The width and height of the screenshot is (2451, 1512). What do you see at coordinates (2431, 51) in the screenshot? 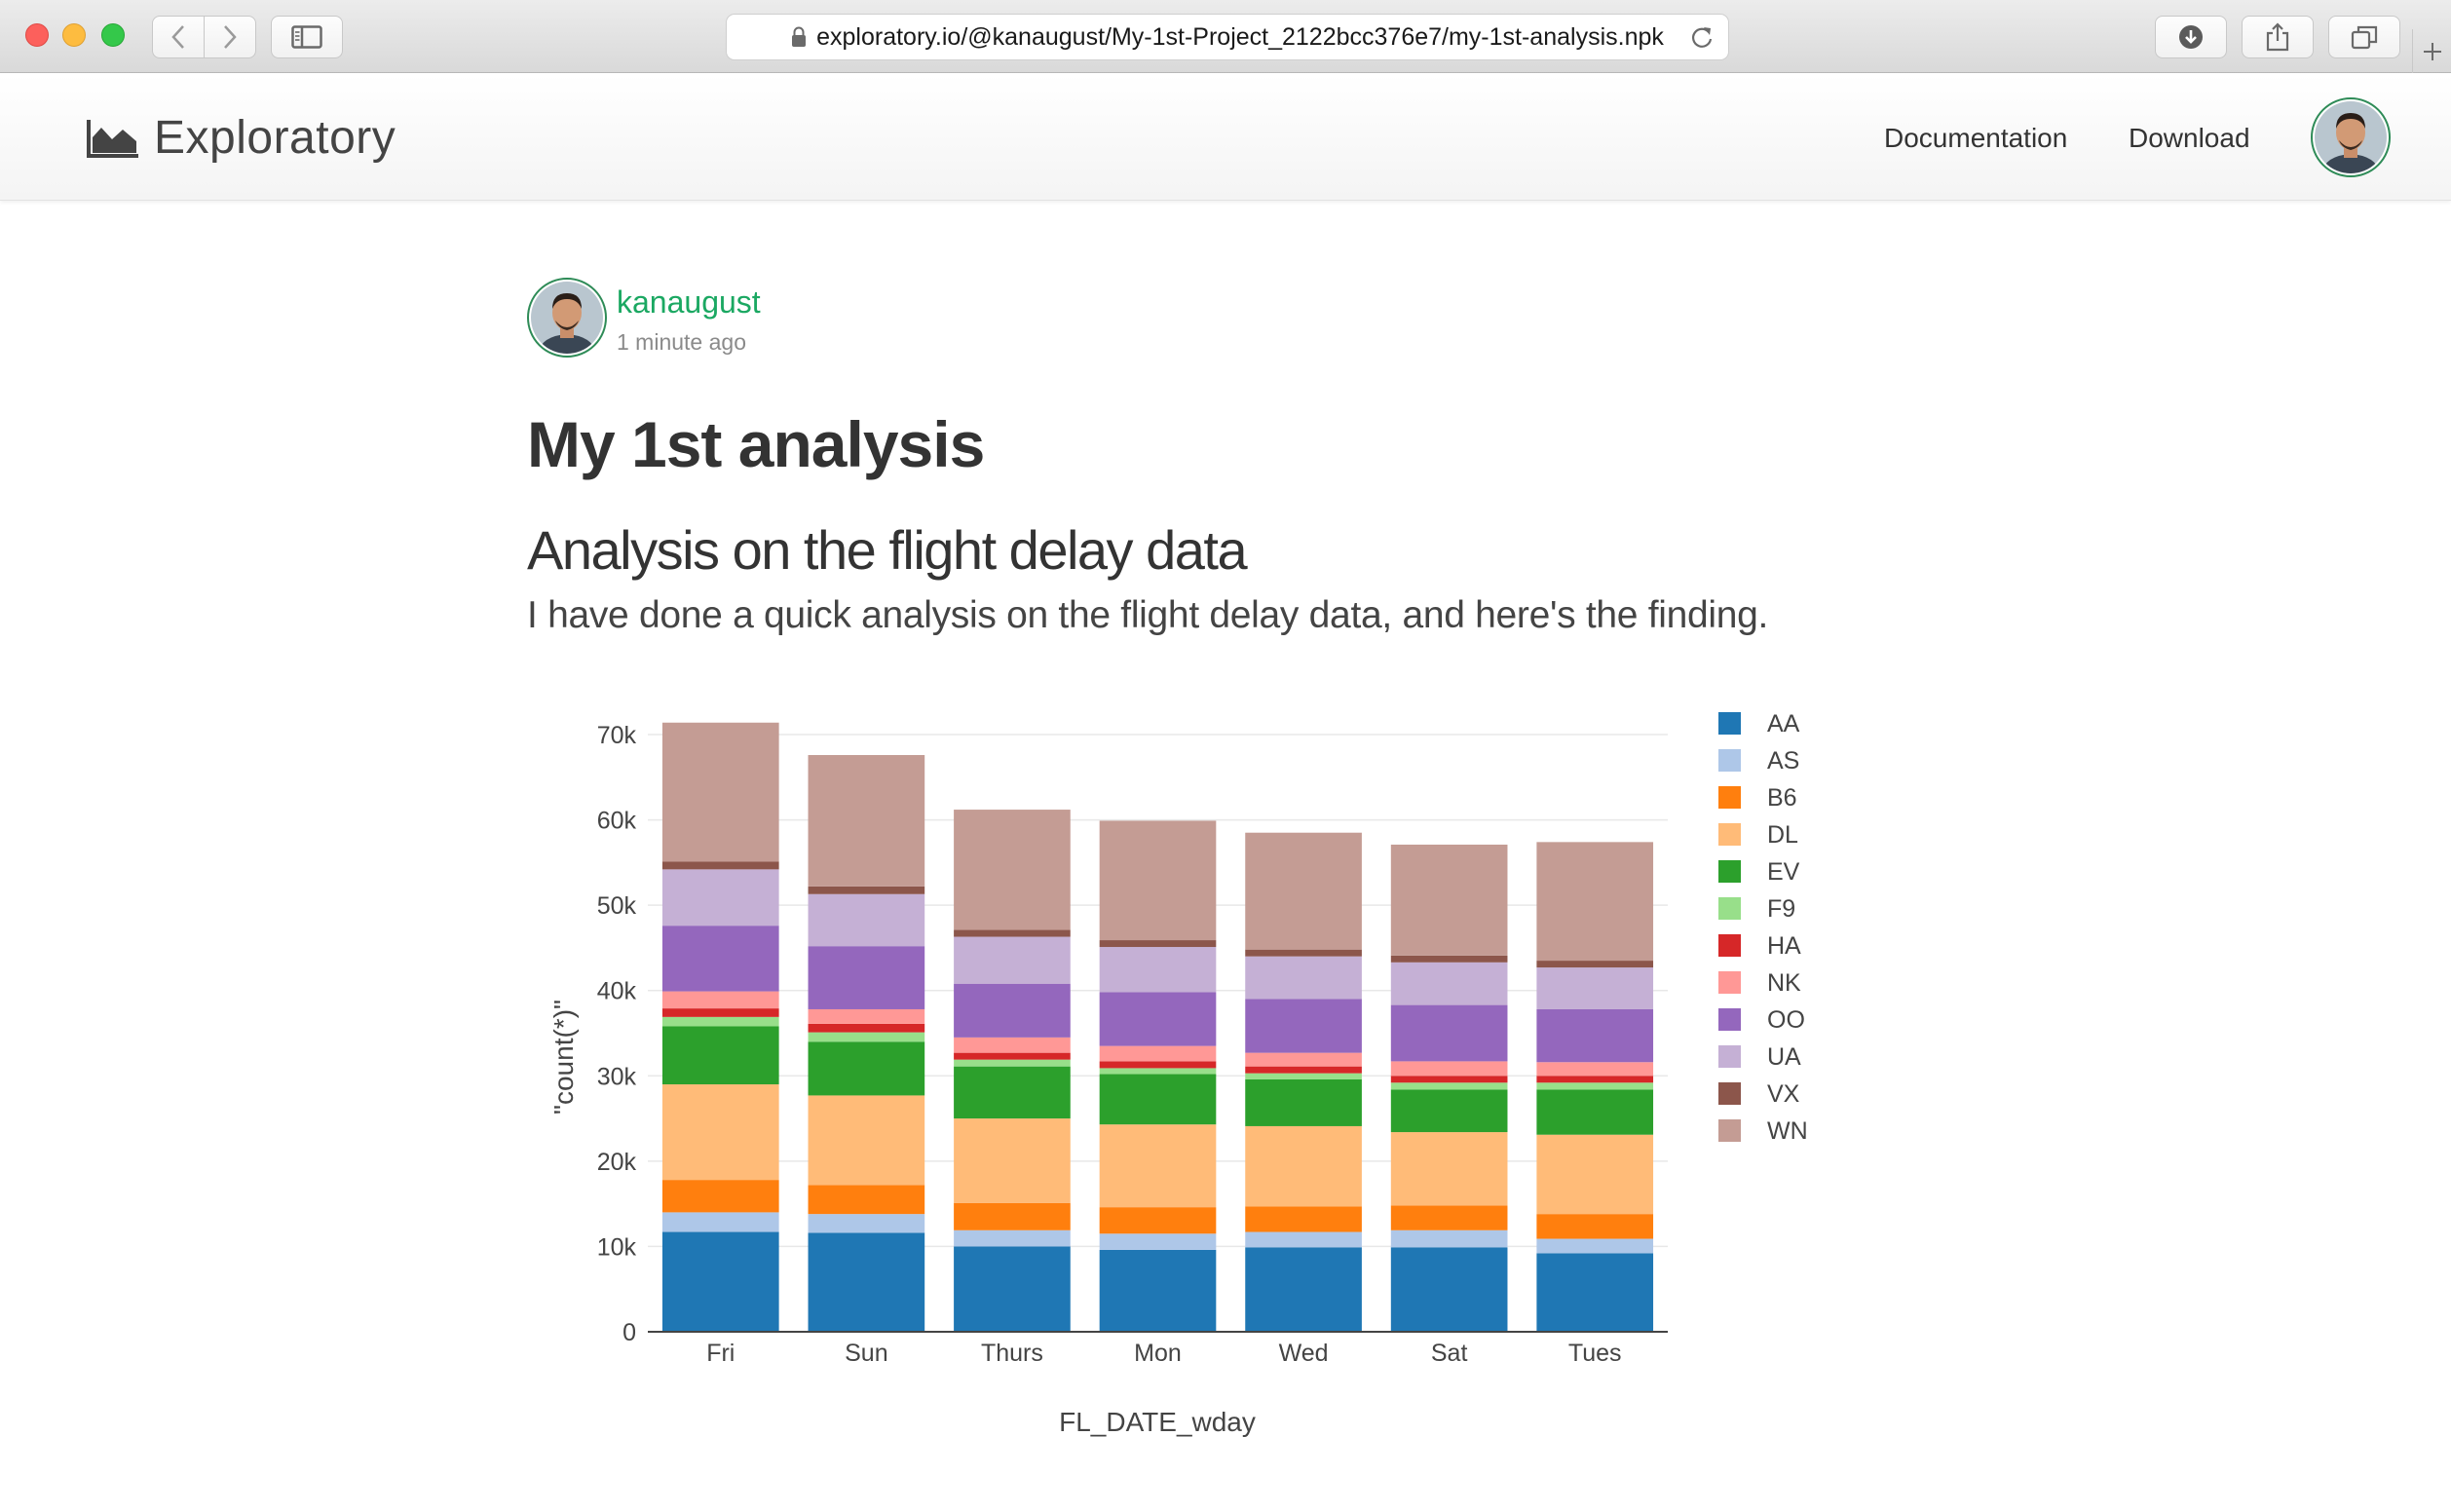
I see `new-tab-button` at bounding box center [2431, 51].